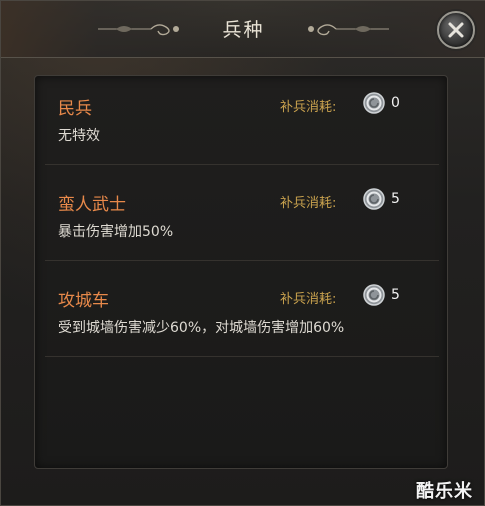 This screenshot has height=506, width=485. I want to click on close-x-icon, so click(456, 30).